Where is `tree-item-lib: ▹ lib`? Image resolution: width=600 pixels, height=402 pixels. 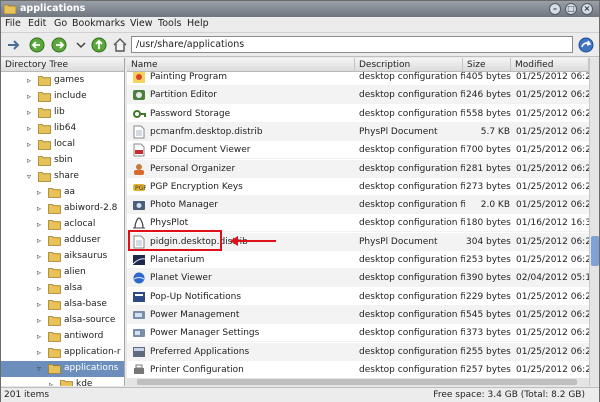 tree-item-lib: ▹ lib is located at coordinates (62, 113).